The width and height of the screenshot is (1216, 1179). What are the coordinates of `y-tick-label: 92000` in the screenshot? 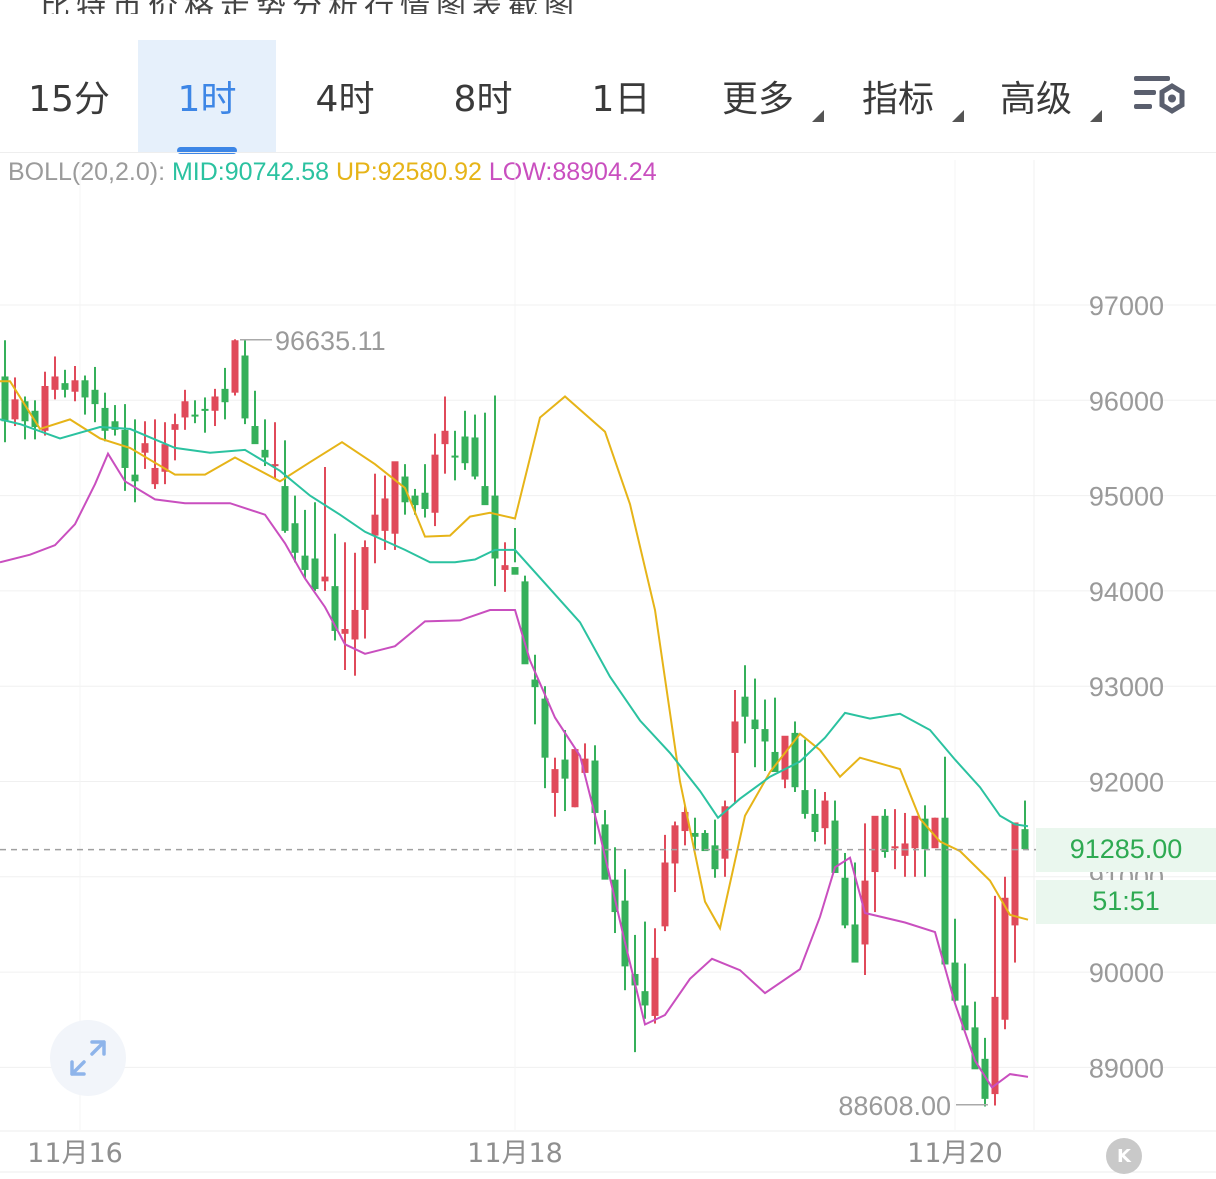 It's located at (1126, 783).